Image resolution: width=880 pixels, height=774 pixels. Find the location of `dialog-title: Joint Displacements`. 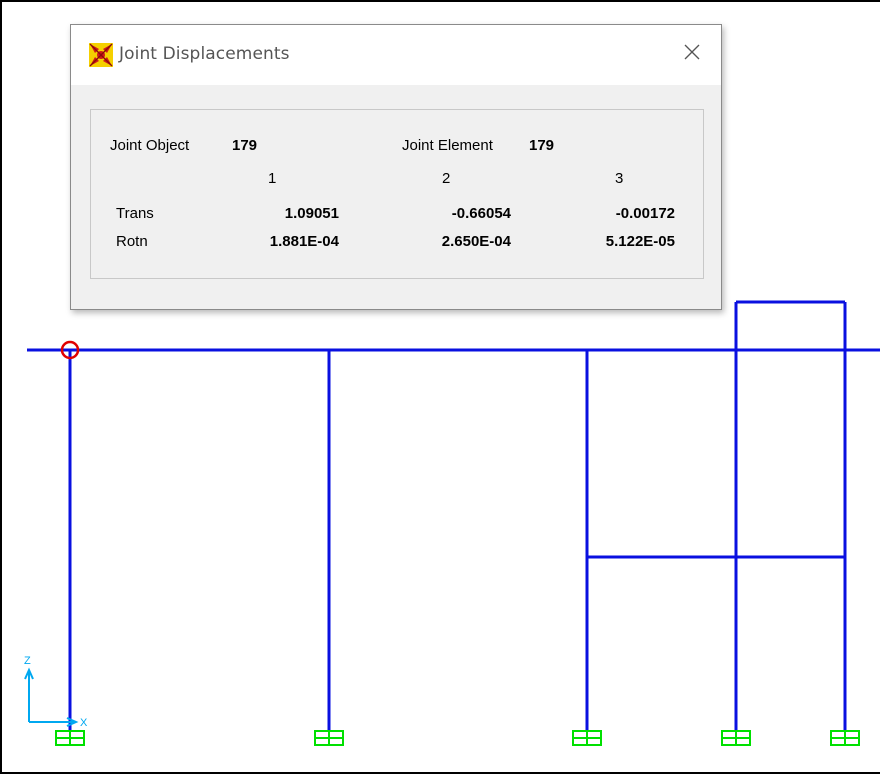

dialog-title: Joint Displacements is located at coordinates (204, 54).